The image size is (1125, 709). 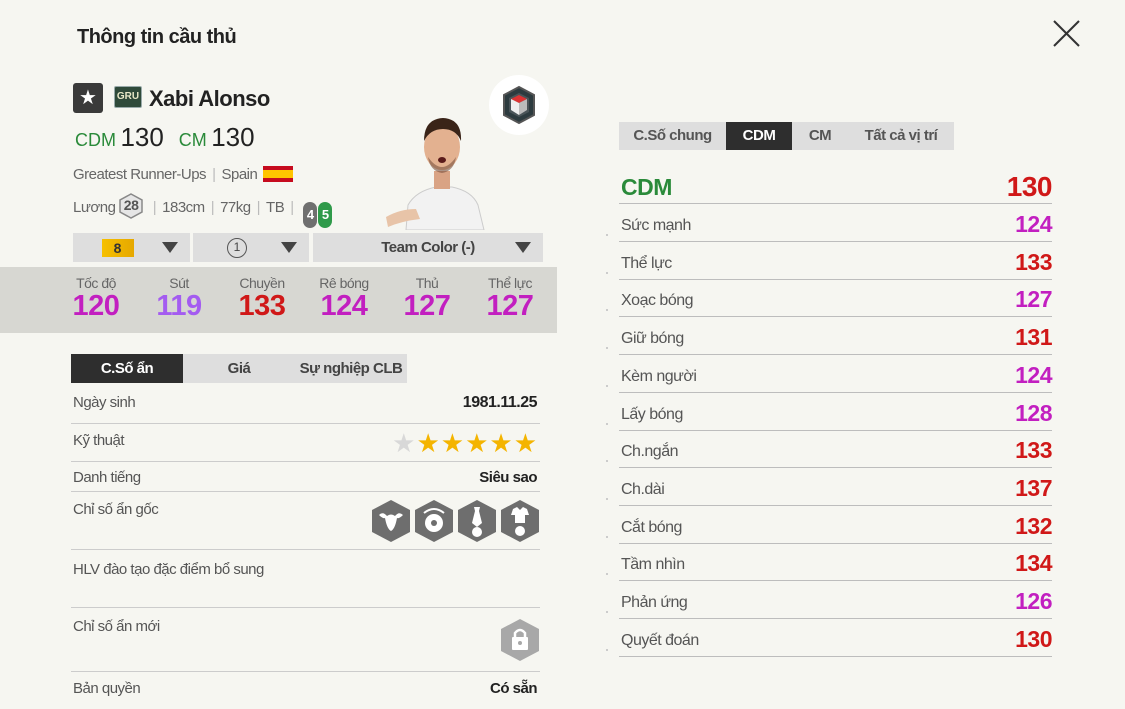 What do you see at coordinates (835, 412) in the screenshot?
I see `attribute-row: Lấy bóng 128` at bounding box center [835, 412].